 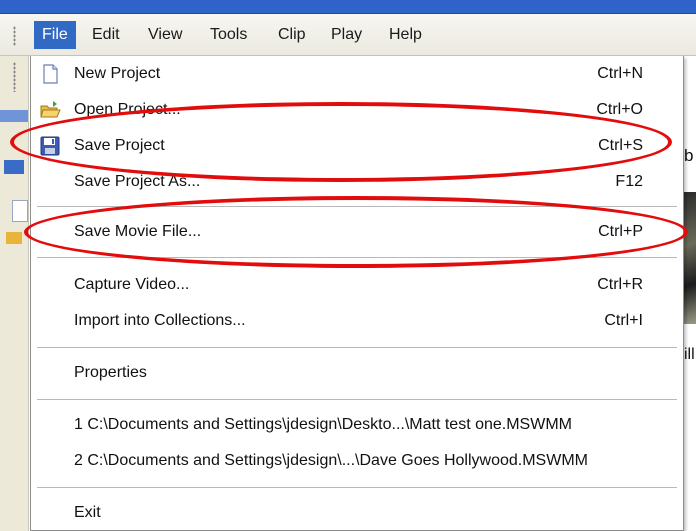 I want to click on menu-help: Help, so click(x=405, y=35).